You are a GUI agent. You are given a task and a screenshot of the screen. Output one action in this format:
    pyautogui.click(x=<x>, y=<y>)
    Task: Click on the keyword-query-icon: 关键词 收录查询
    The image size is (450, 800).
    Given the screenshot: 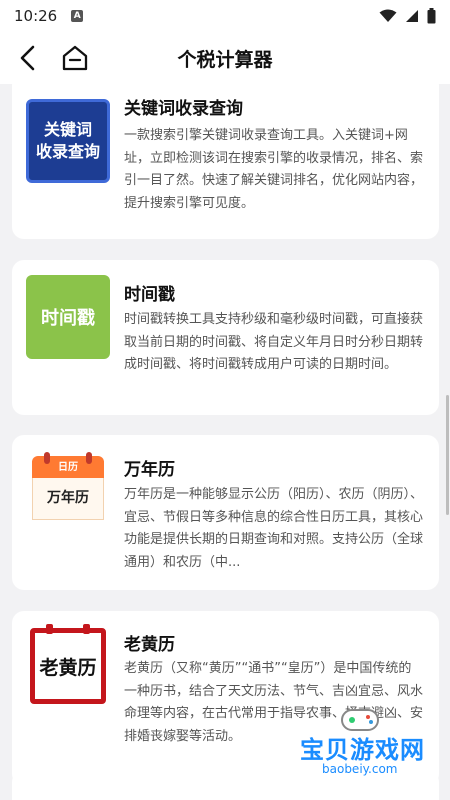 What is the action you would take?
    pyautogui.click(x=68, y=141)
    